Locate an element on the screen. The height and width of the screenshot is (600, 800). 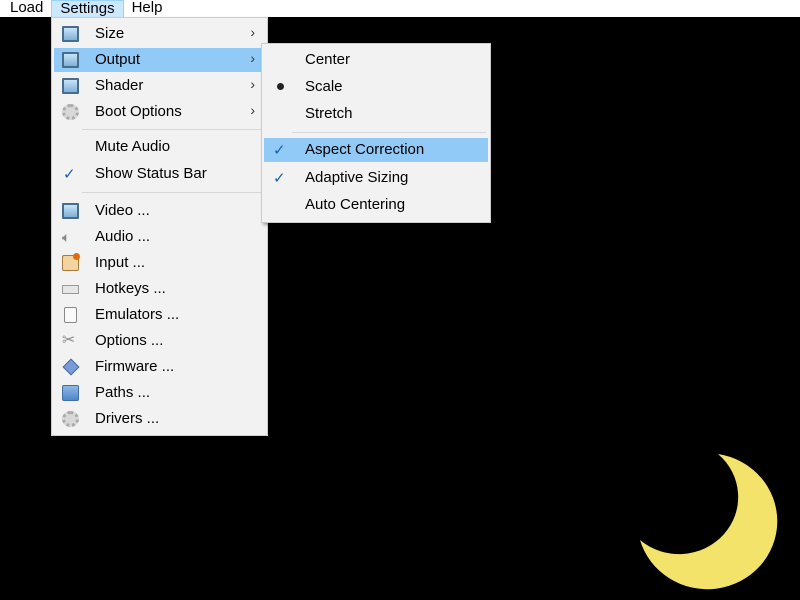
crescent-moon-icon is located at coordinates (709, 522).